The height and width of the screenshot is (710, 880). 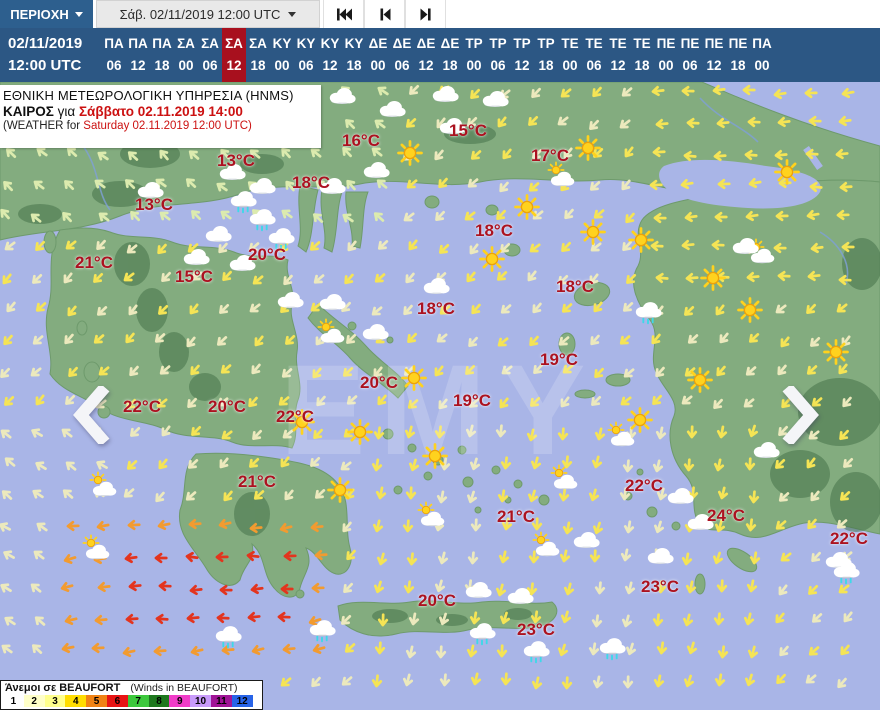 I want to click on chevron-left-icon, so click(x=91, y=415).